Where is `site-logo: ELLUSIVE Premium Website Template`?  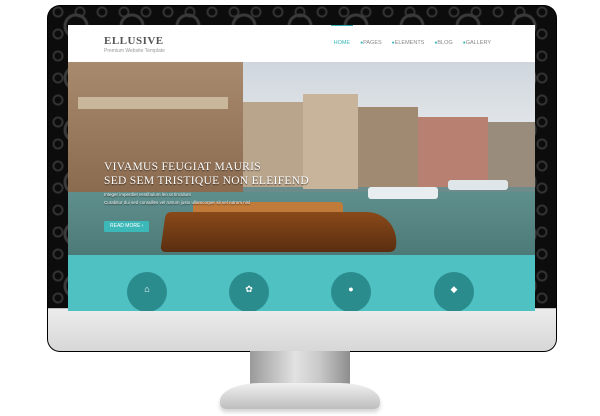 site-logo: ELLUSIVE Premium Website Template is located at coordinates (134, 44).